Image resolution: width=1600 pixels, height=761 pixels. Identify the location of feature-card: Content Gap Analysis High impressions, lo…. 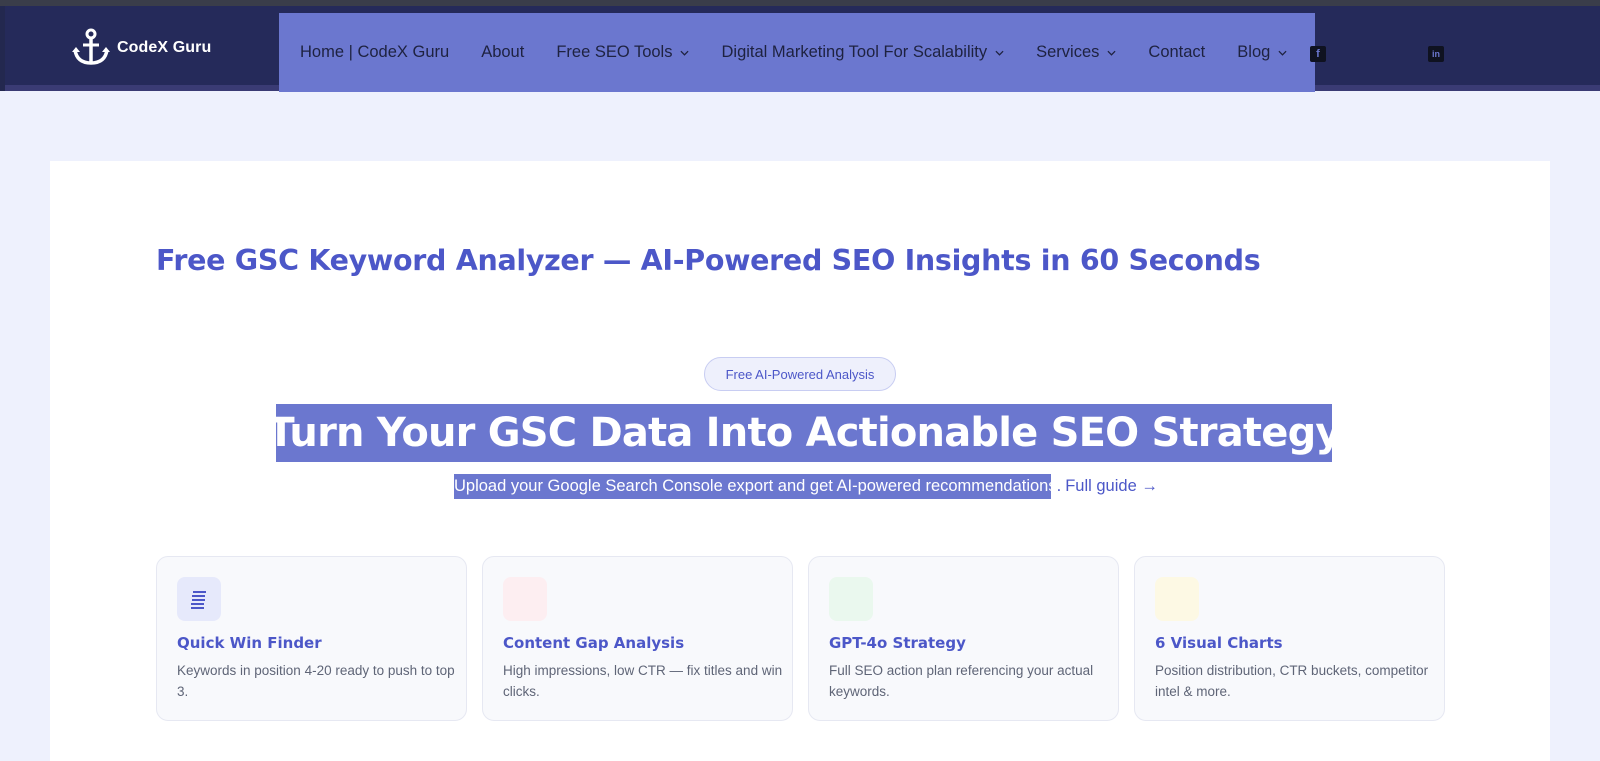
(637, 638).